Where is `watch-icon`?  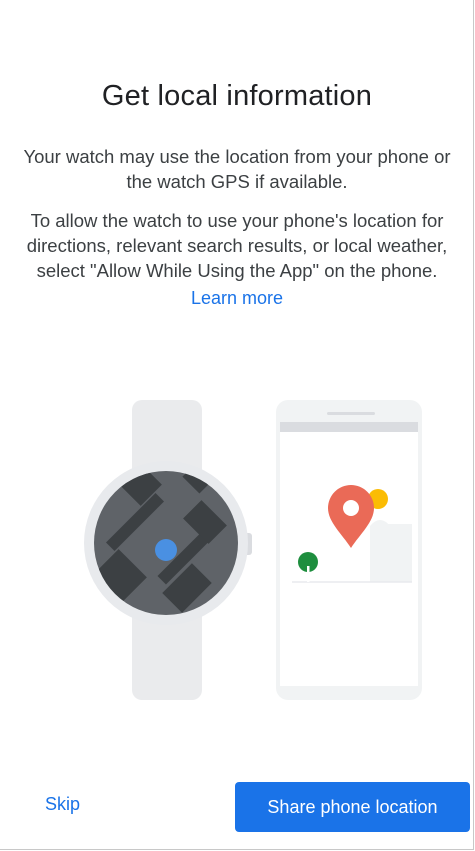
watch-icon is located at coordinates (168, 550).